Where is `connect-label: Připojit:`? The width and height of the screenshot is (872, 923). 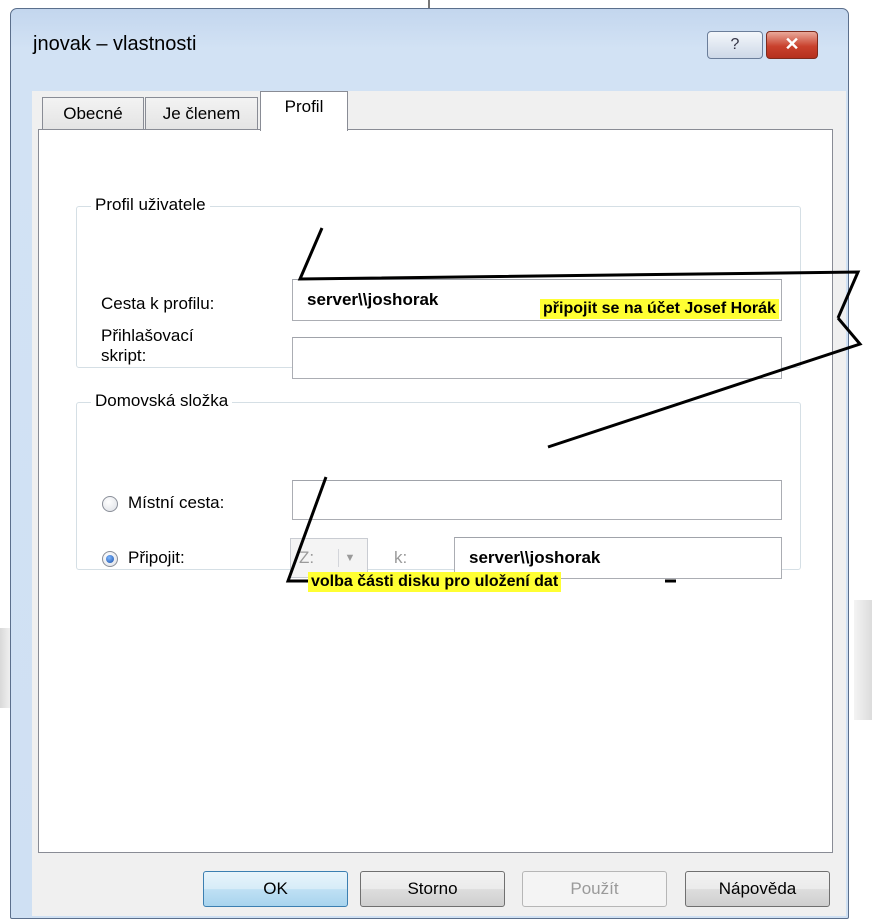 connect-label: Připojit: is located at coordinates (156, 558).